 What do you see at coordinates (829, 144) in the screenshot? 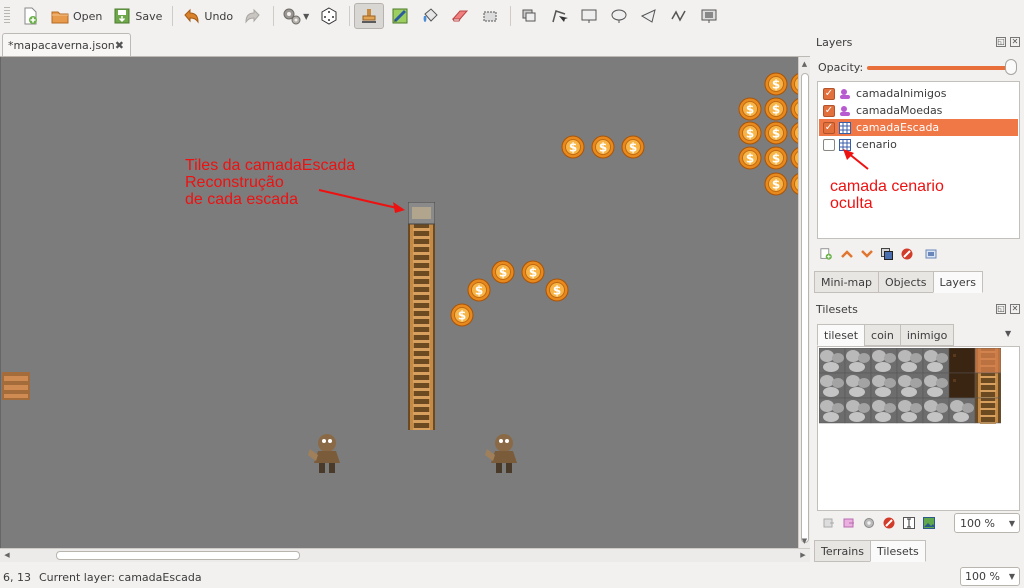
I see `layer-visibility-checkbox` at bounding box center [829, 144].